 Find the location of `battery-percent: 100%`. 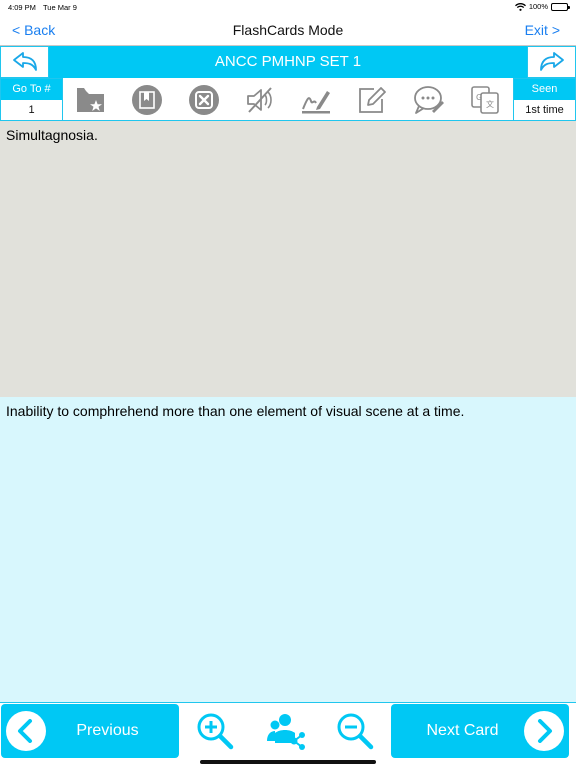

battery-percent: 100% is located at coordinates (538, 6).